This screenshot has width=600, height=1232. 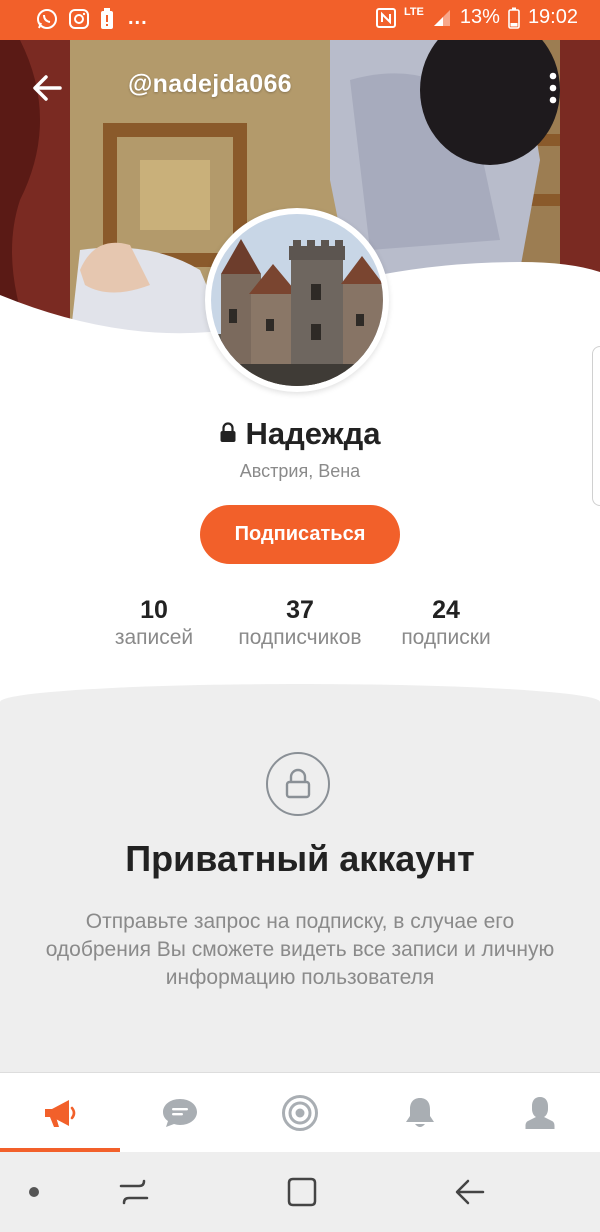 I want to click on home-square-icon, so click(x=302, y=1192).